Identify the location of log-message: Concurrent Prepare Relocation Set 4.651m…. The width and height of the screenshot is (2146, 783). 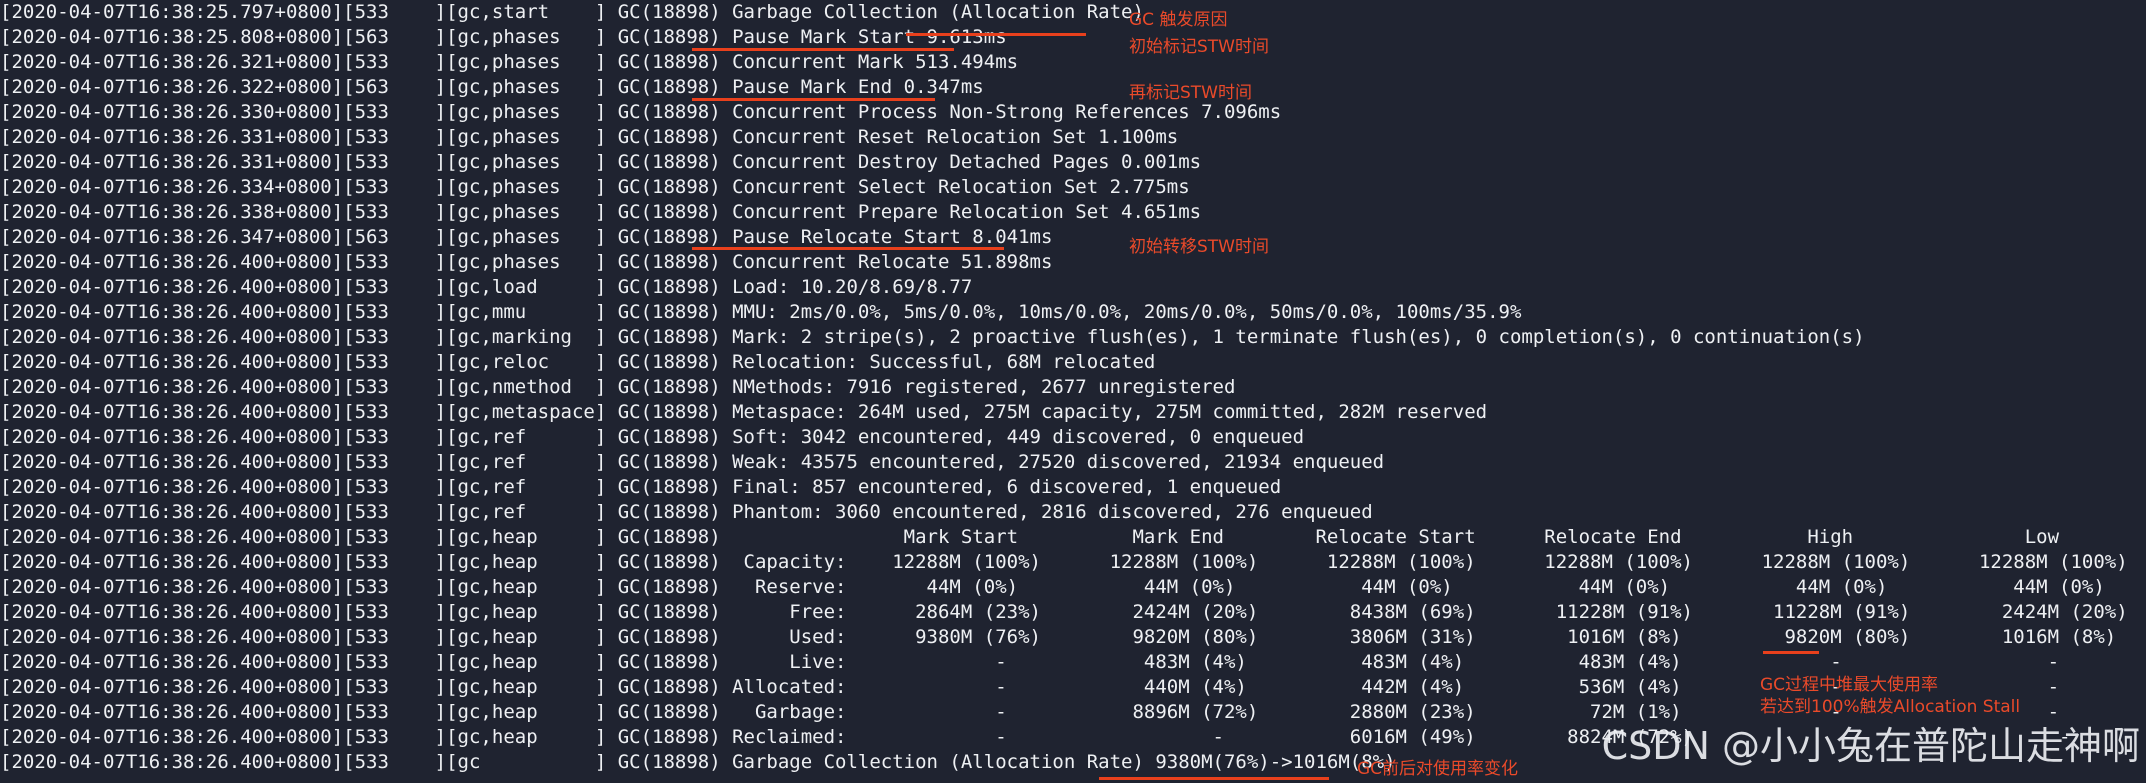
(967, 212).